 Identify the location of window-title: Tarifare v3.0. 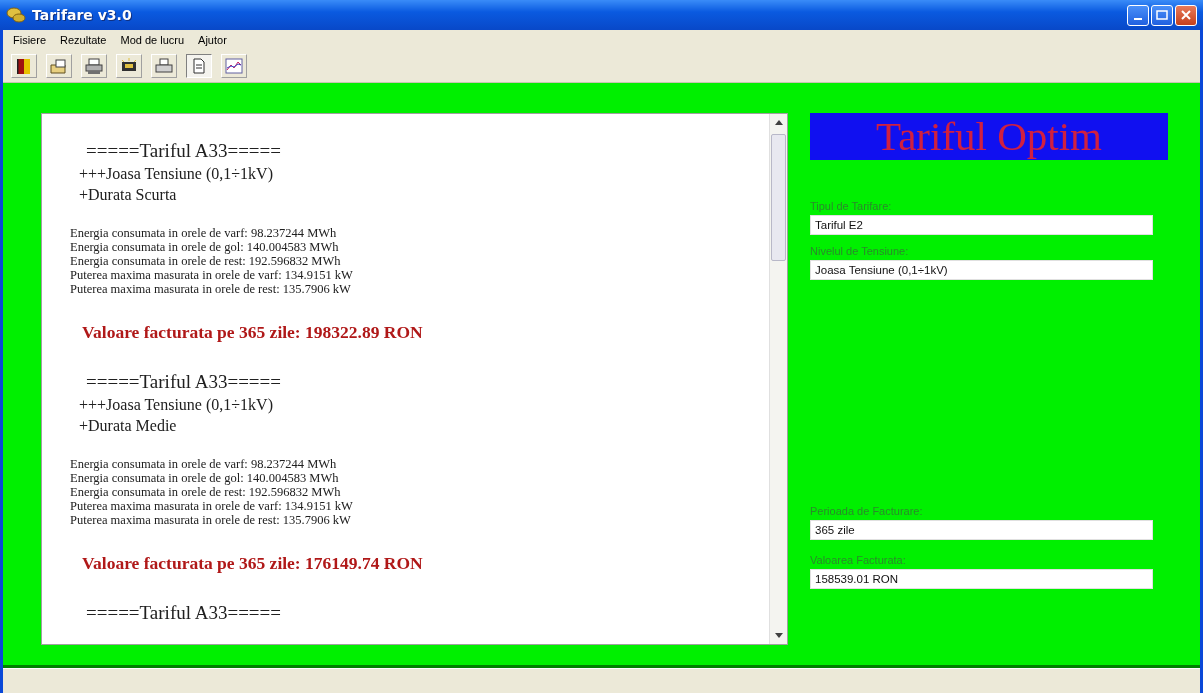
(82, 15).